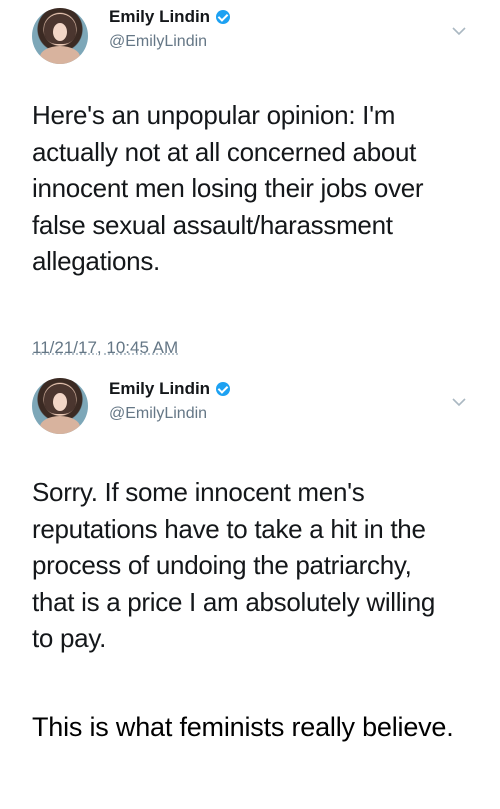 The width and height of the screenshot is (500, 809). I want to click on tweet-timestamp: 11/21/17, 10:45 AM, so click(105, 348).